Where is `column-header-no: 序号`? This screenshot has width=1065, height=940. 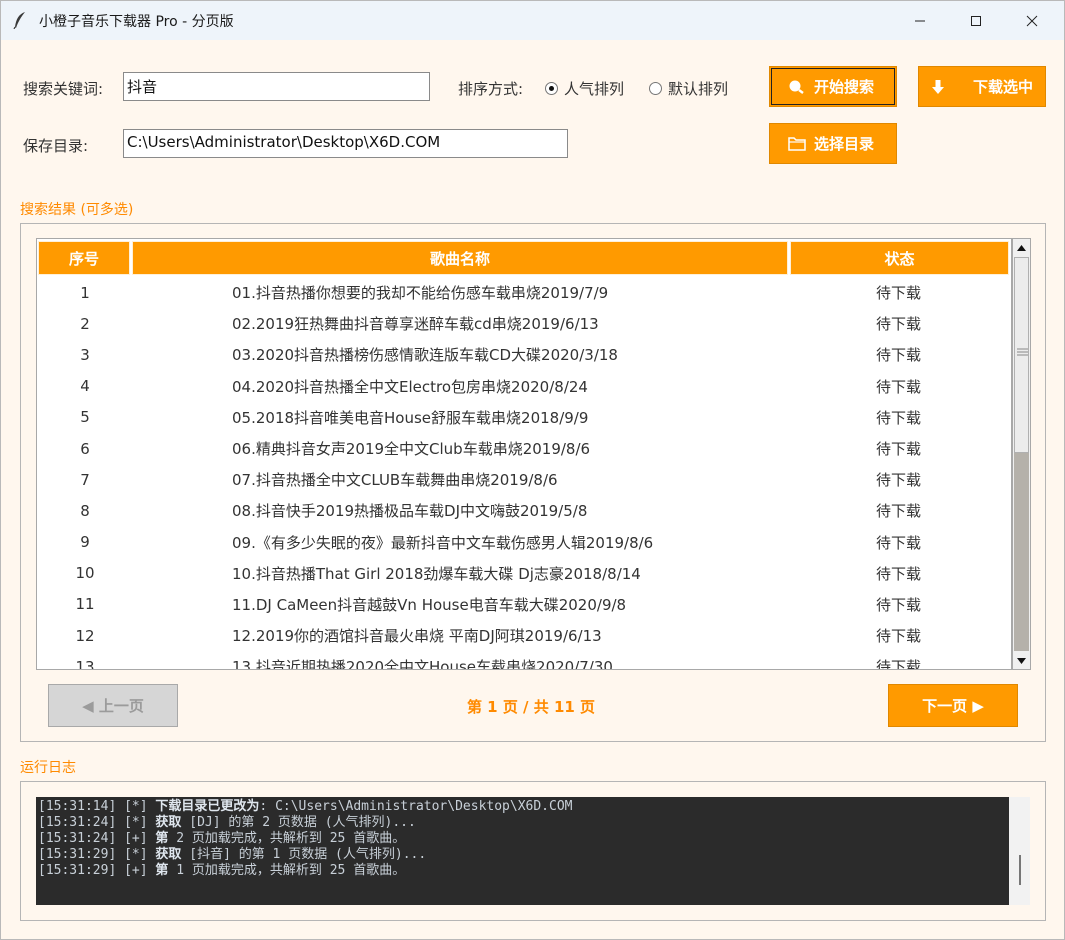
column-header-no: 序号 is located at coordinates (84, 258).